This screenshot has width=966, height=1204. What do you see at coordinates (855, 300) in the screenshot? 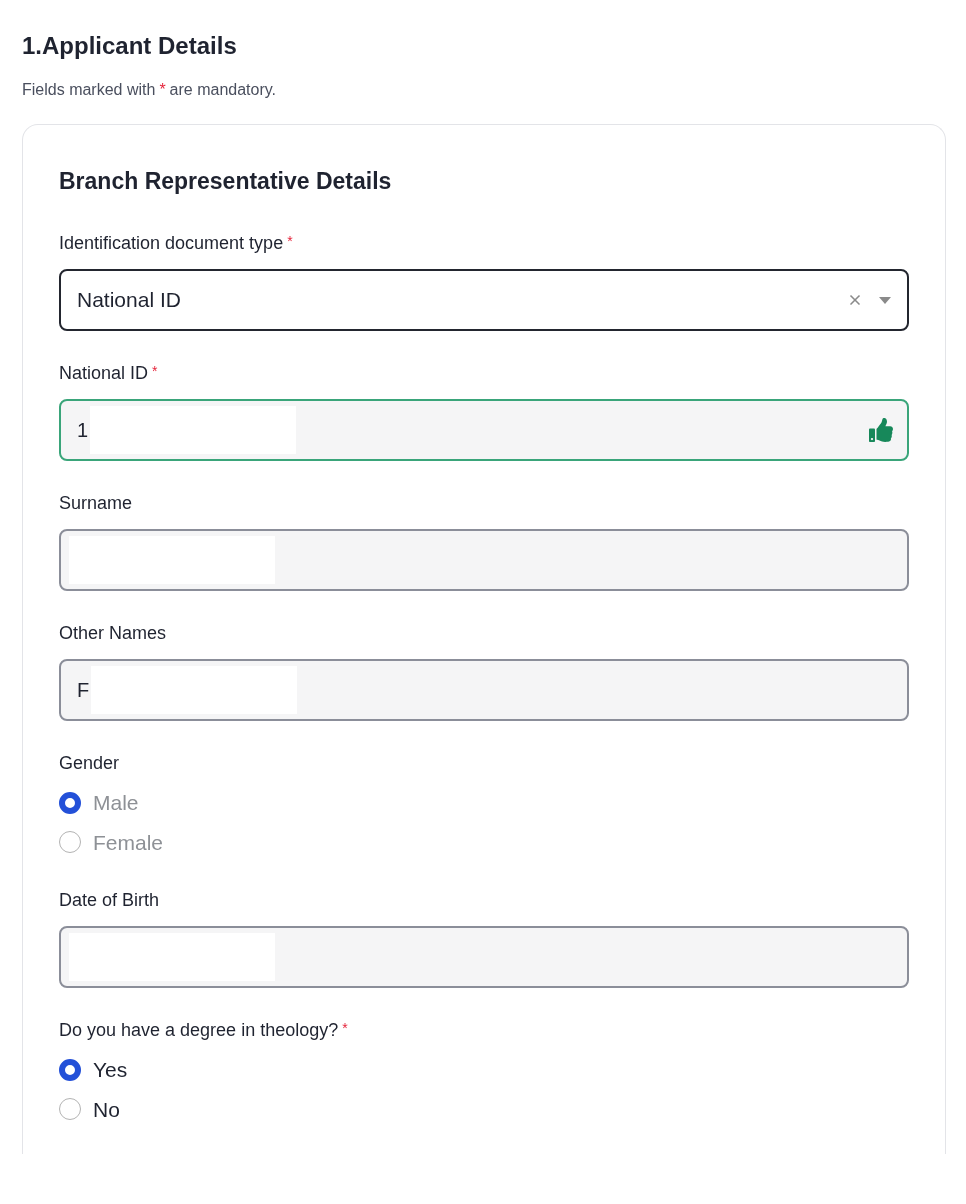
I see `clear-icon` at bounding box center [855, 300].